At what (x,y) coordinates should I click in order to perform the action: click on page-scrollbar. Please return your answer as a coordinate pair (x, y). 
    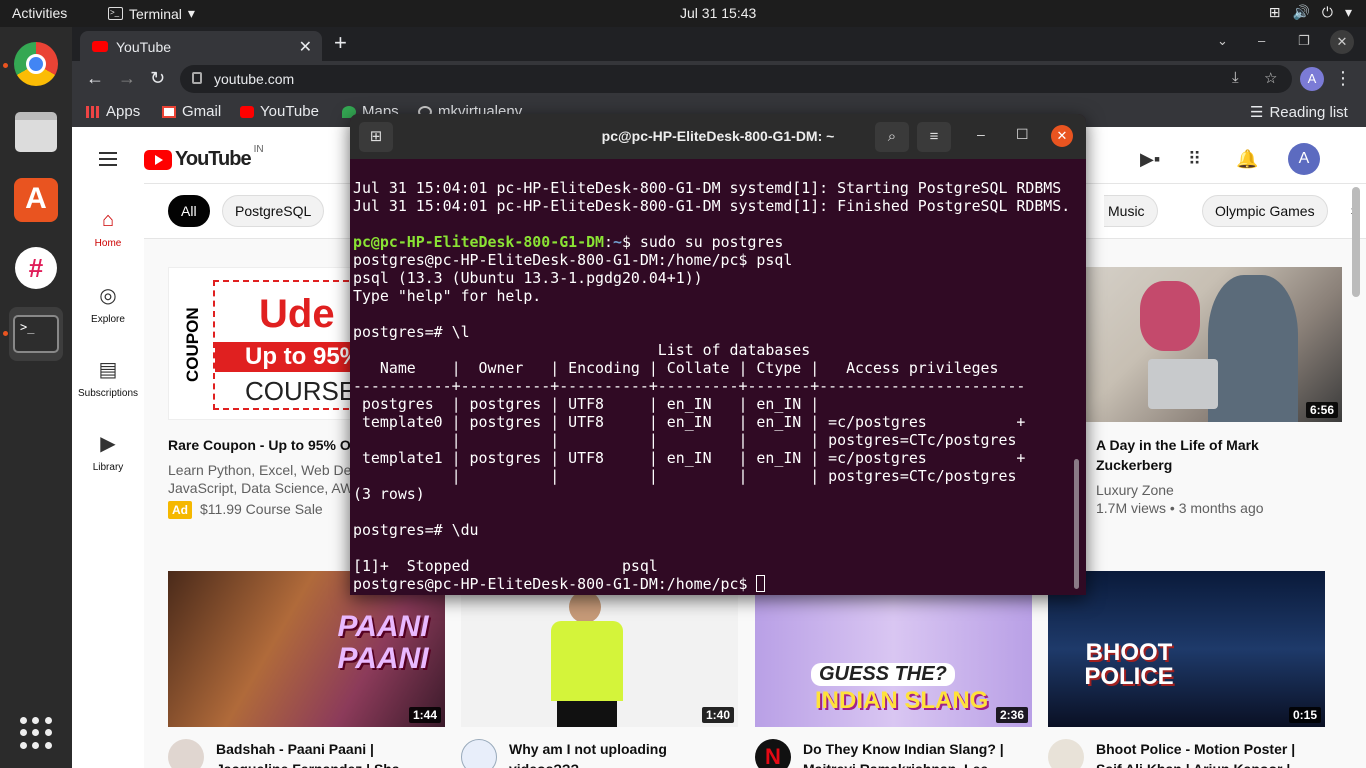
    Looking at the image, I should click on (1356, 242).